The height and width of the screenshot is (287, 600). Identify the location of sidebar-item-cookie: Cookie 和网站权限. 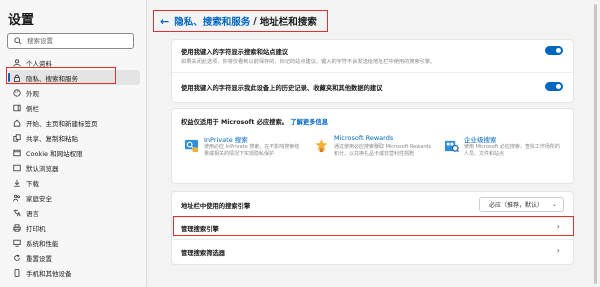
(74, 152).